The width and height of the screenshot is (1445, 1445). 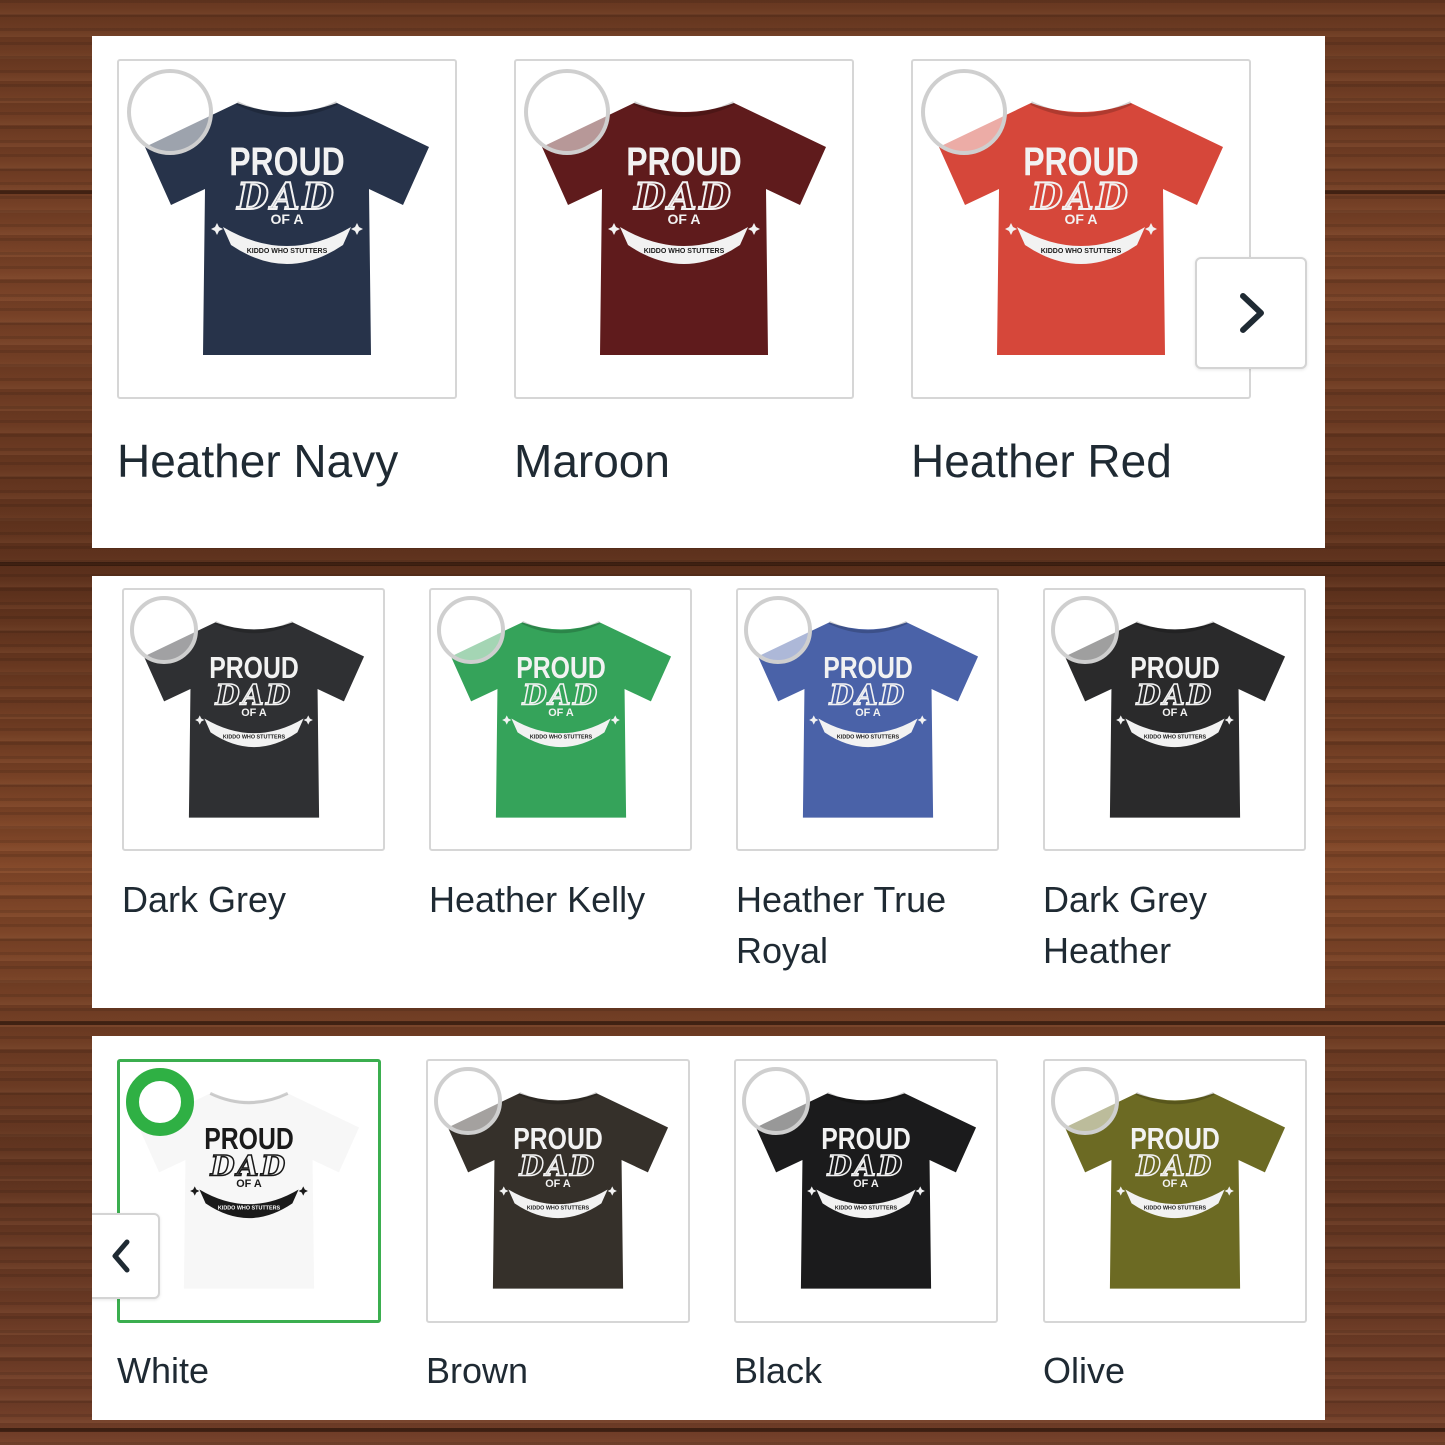 I want to click on previous-button, so click(x=126, y=1256).